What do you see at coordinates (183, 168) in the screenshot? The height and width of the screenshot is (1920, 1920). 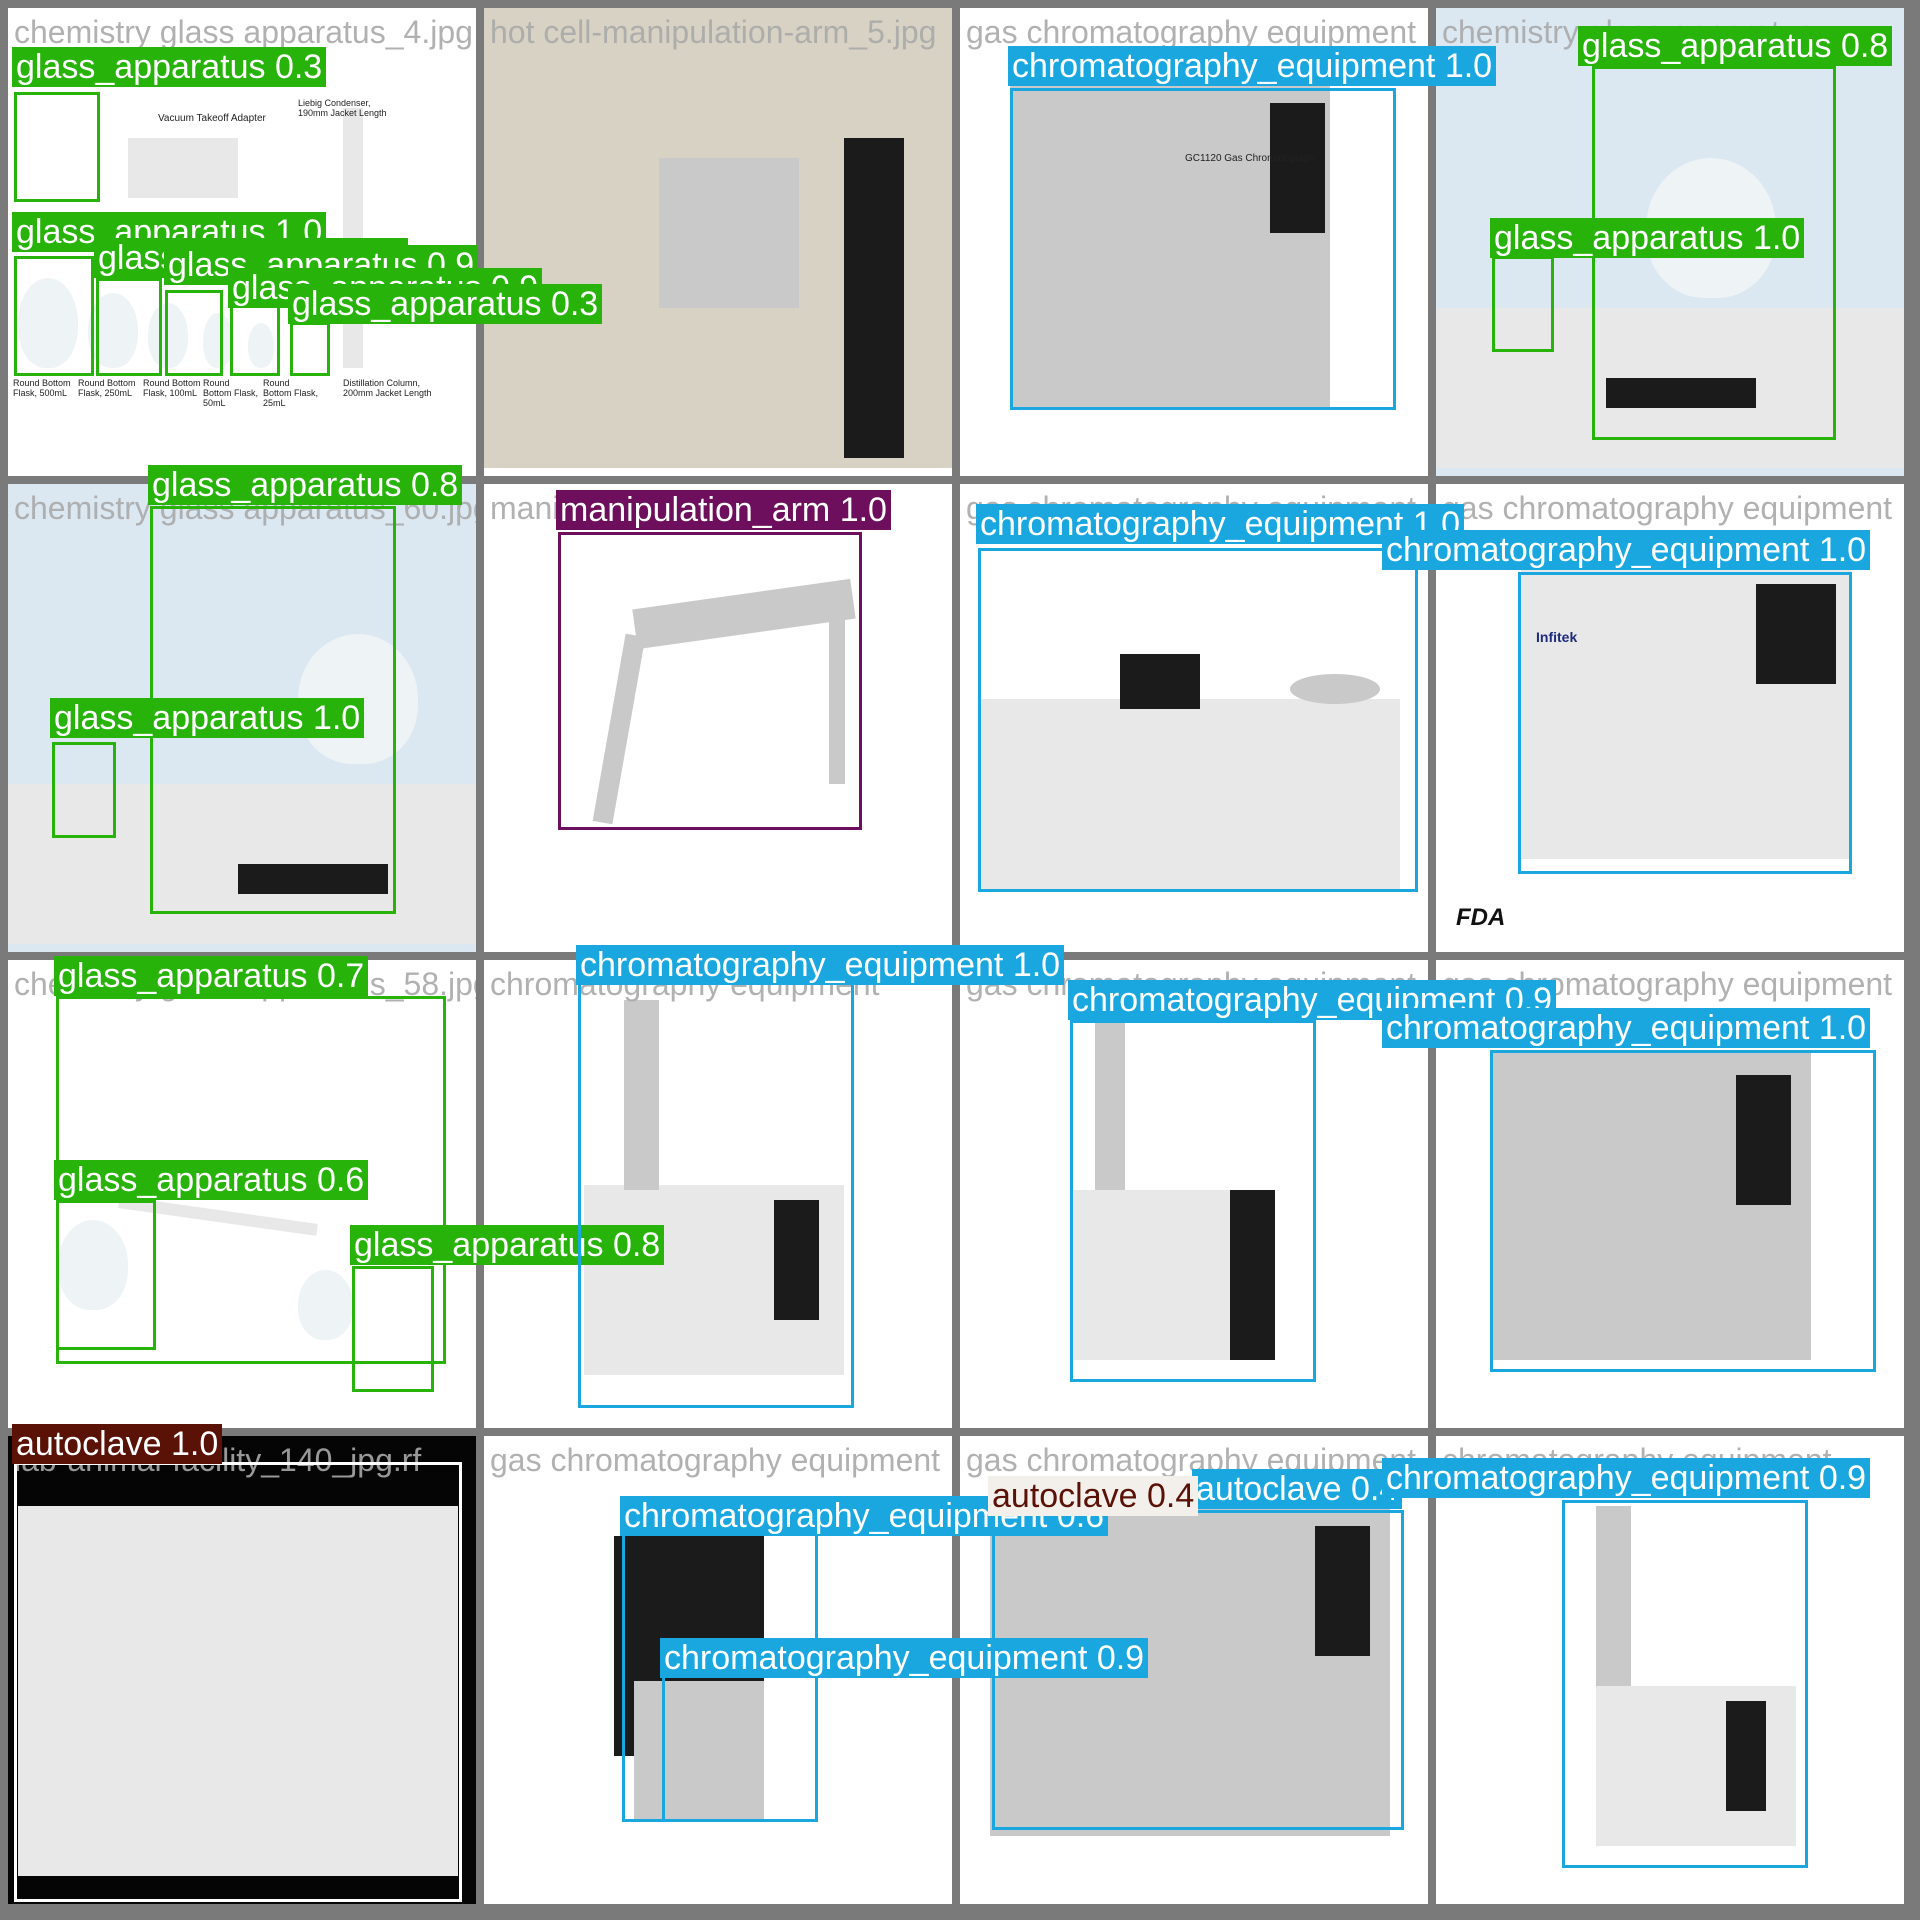 I see `adapter-photo` at bounding box center [183, 168].